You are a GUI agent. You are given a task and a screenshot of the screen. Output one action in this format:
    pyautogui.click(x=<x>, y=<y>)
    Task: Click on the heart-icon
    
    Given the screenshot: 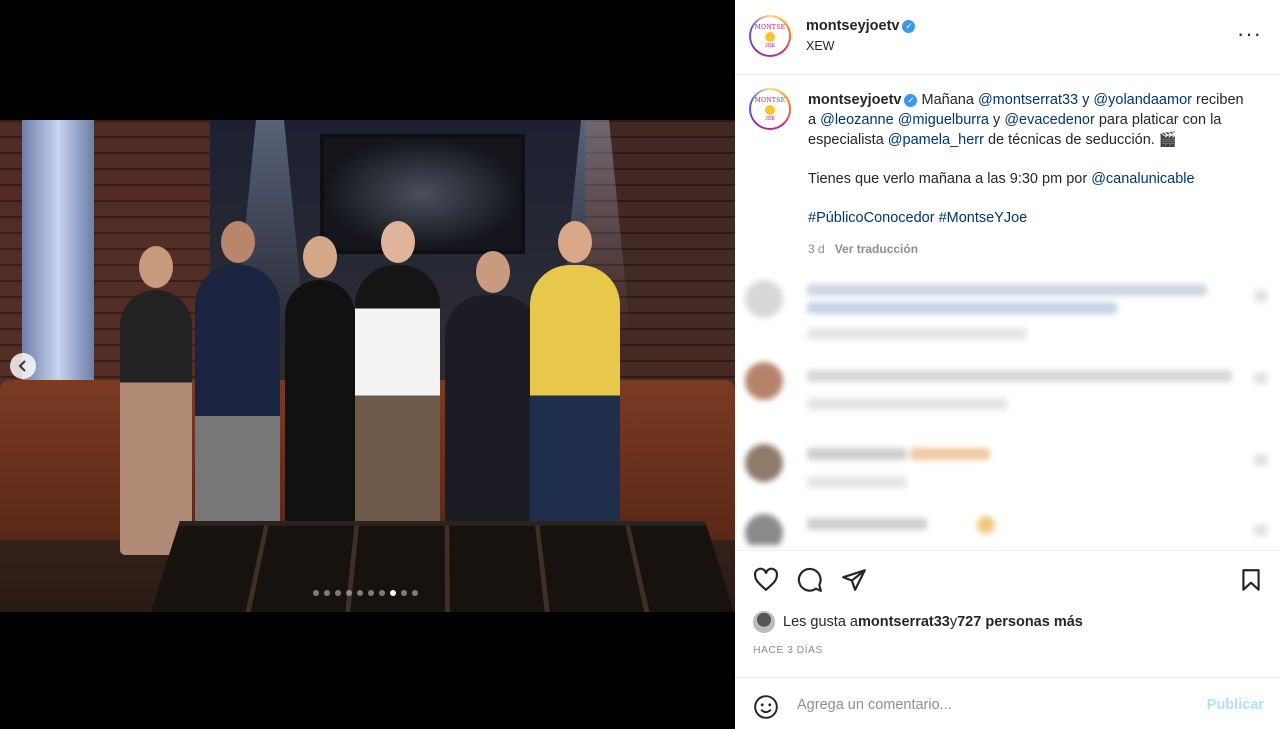 What is the action you would take?
    pyautogui.click(x=766, y=580)
    